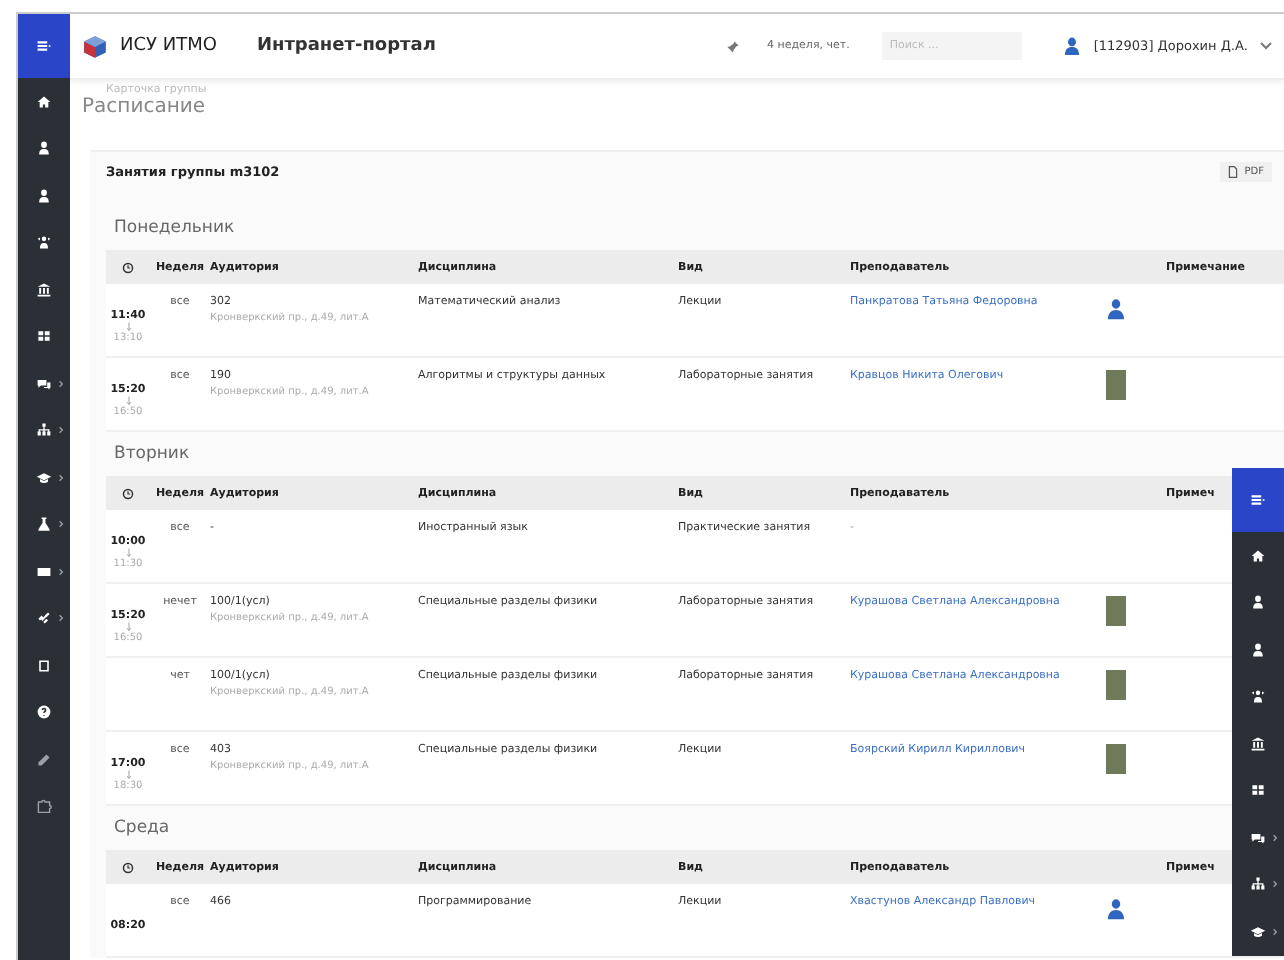 The width and height of the screenshot is (1284, 960). I want to click on portal-title: Интранет-портал, so click(346, 46).